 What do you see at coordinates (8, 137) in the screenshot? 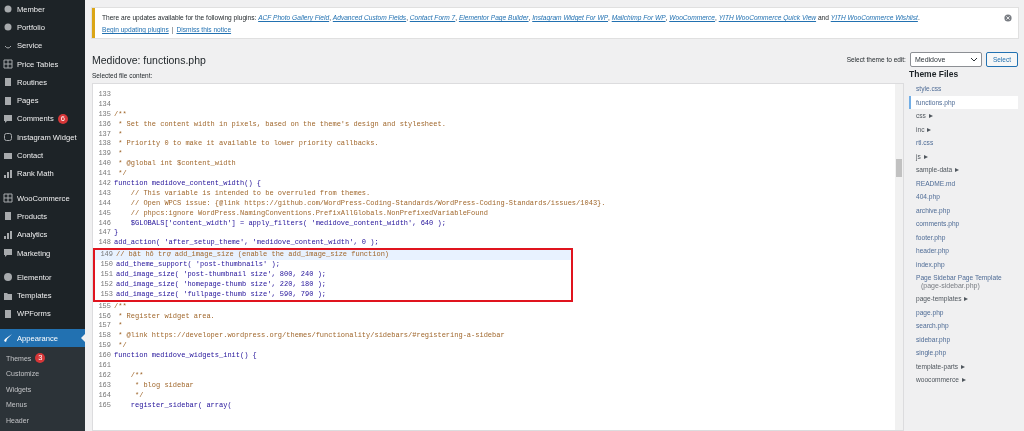
I see `camera-icon` at bounding box center [8, 137].